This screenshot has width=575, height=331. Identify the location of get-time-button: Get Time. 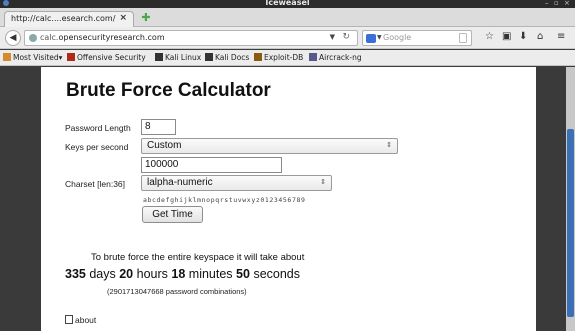
(172, 214).